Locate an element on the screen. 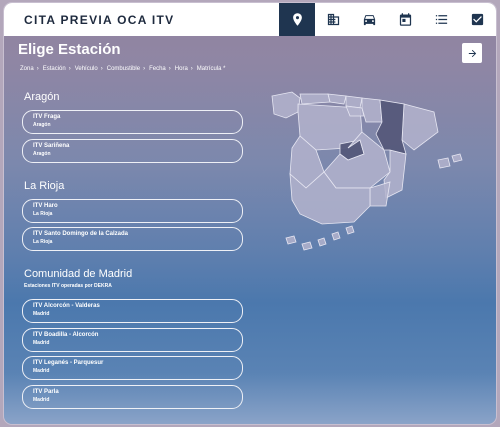 This screenshot has height=427, width=500. brand-title: CITA PREVIA OCA ITV is located at coordinates (99, 19).